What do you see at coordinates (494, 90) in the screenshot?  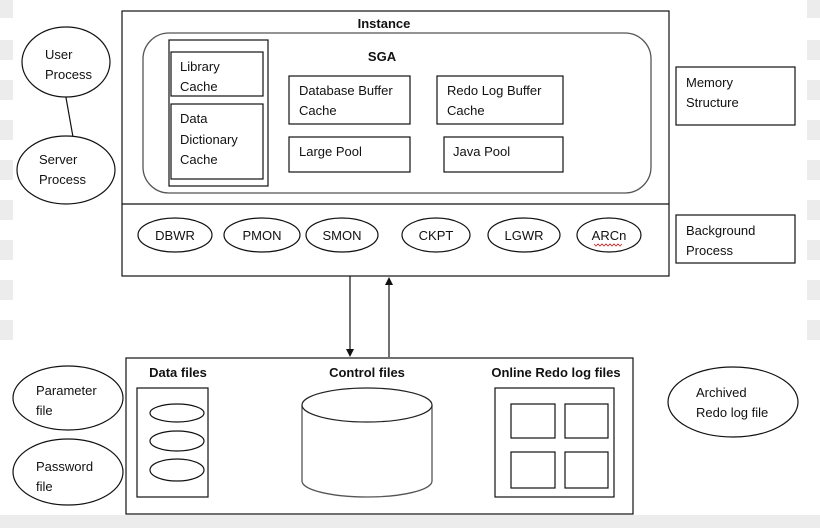 I see `label: Redo Log Buffer` at bounding box center [494, 90].